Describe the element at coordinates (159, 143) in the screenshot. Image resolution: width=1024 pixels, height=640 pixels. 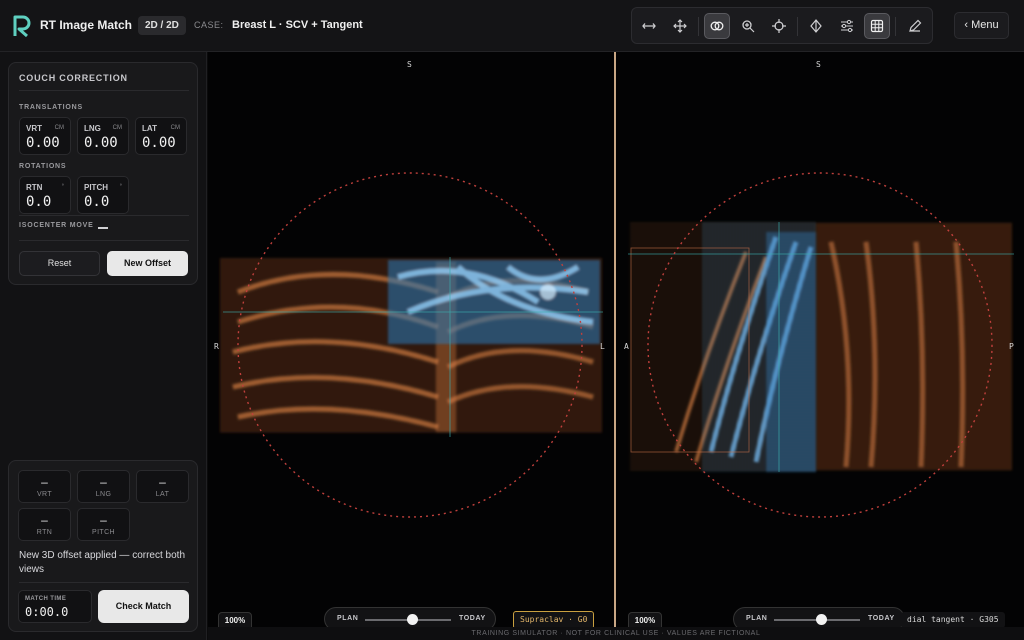
I see `lat-value: 0.00` at that location.